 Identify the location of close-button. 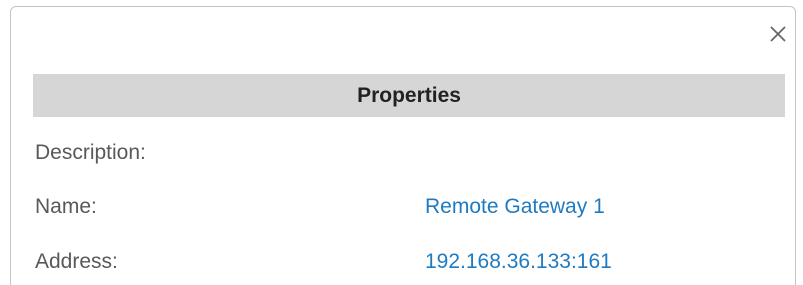
(778, 34).